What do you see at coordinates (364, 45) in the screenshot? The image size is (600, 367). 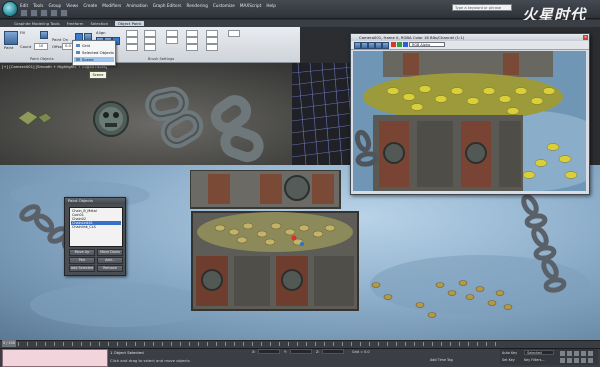 I see `copy-image-icon` at bounding box center [364, 45].